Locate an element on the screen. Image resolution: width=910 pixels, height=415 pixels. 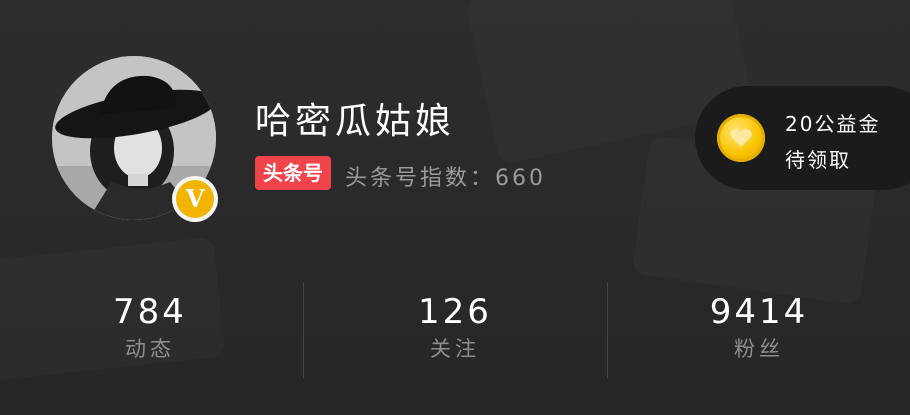
stat-following: 126 关注 is located at coordinates (455, 328).